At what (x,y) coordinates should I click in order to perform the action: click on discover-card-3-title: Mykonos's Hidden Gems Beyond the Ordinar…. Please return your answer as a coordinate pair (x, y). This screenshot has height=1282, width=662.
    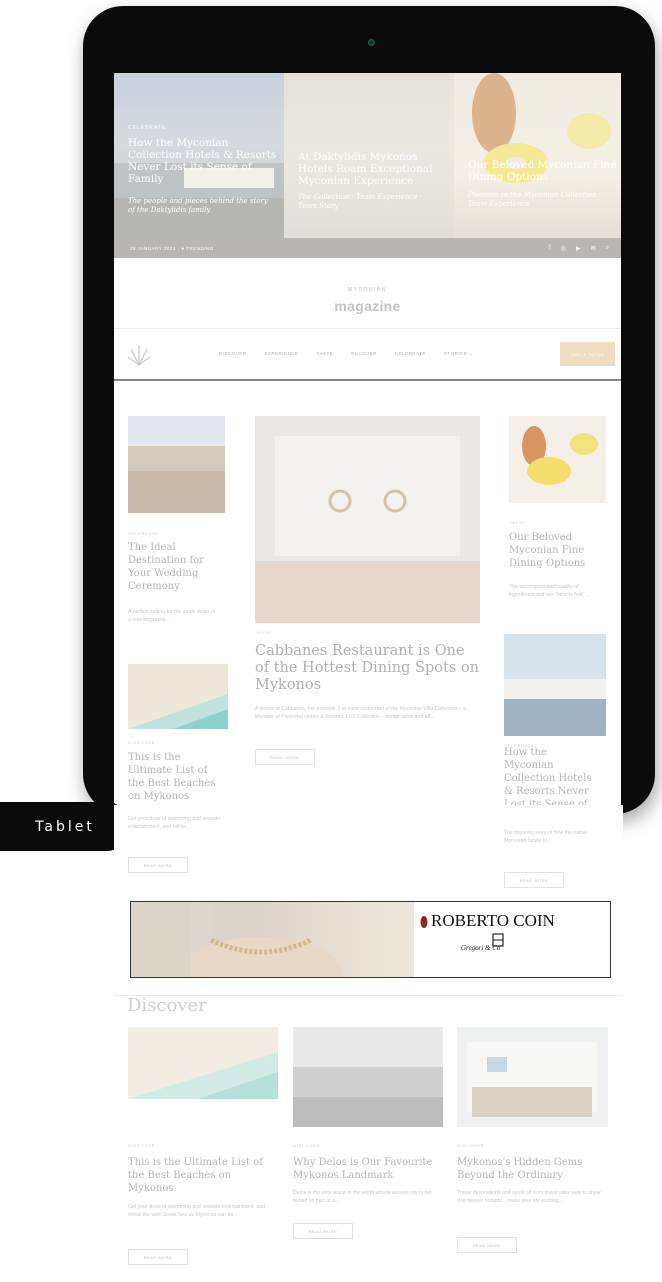
    Looking at the image, I should click on (532, 1169).